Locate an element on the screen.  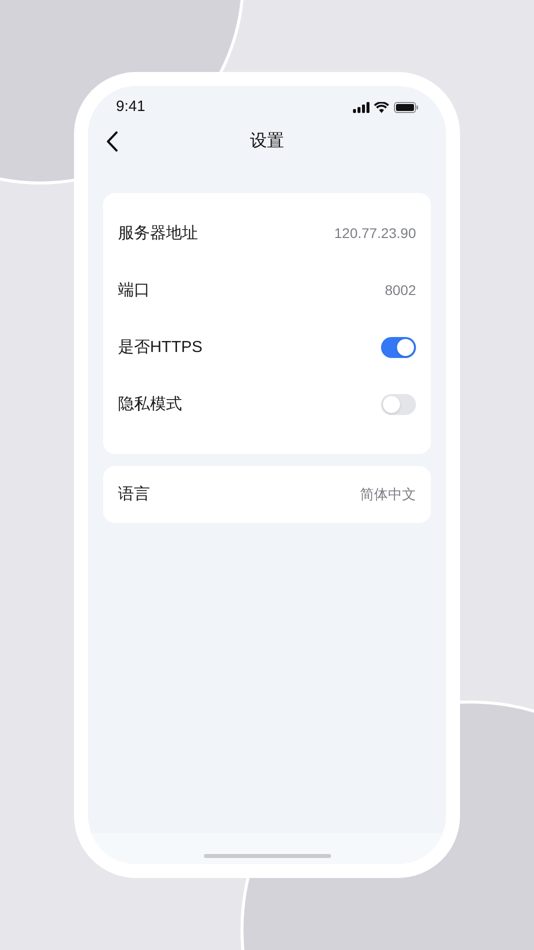
back-icon is located at coordinates (112, 141).